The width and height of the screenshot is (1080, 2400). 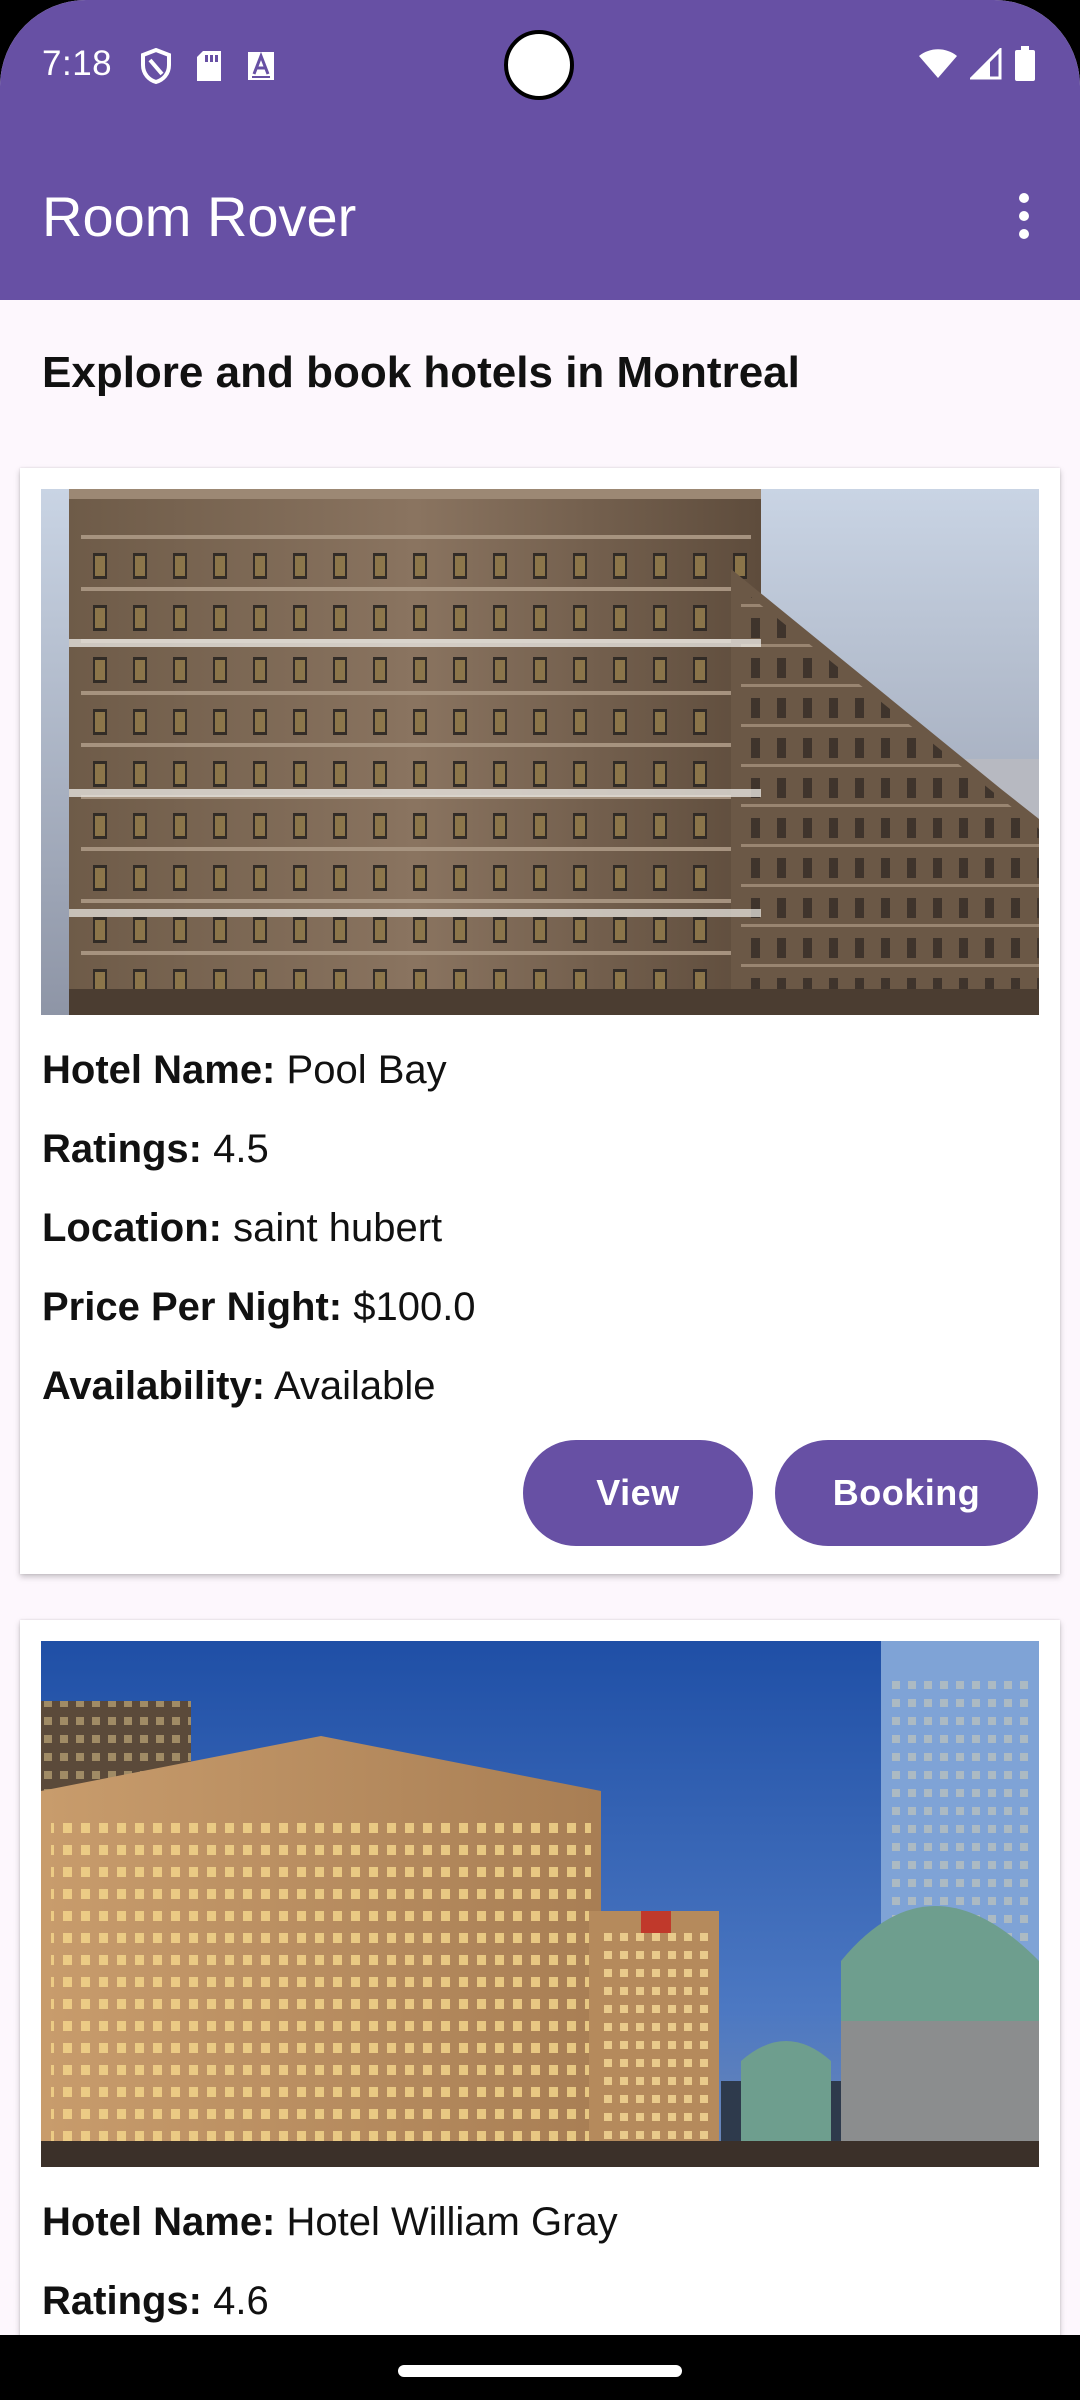 What do you see at coordinates (638, 1493) in the screenshot?
I see `view-button: View` at bounding box center [638, 1493].